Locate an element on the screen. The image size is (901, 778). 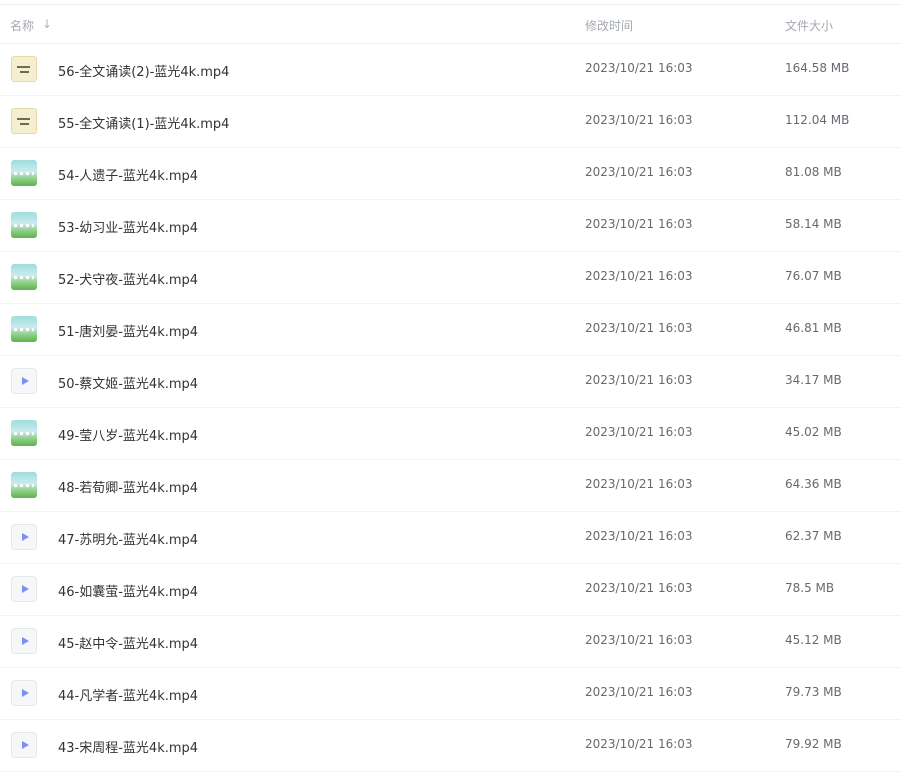
file-size: 34.17 MB is located at coordinates (813, 380).